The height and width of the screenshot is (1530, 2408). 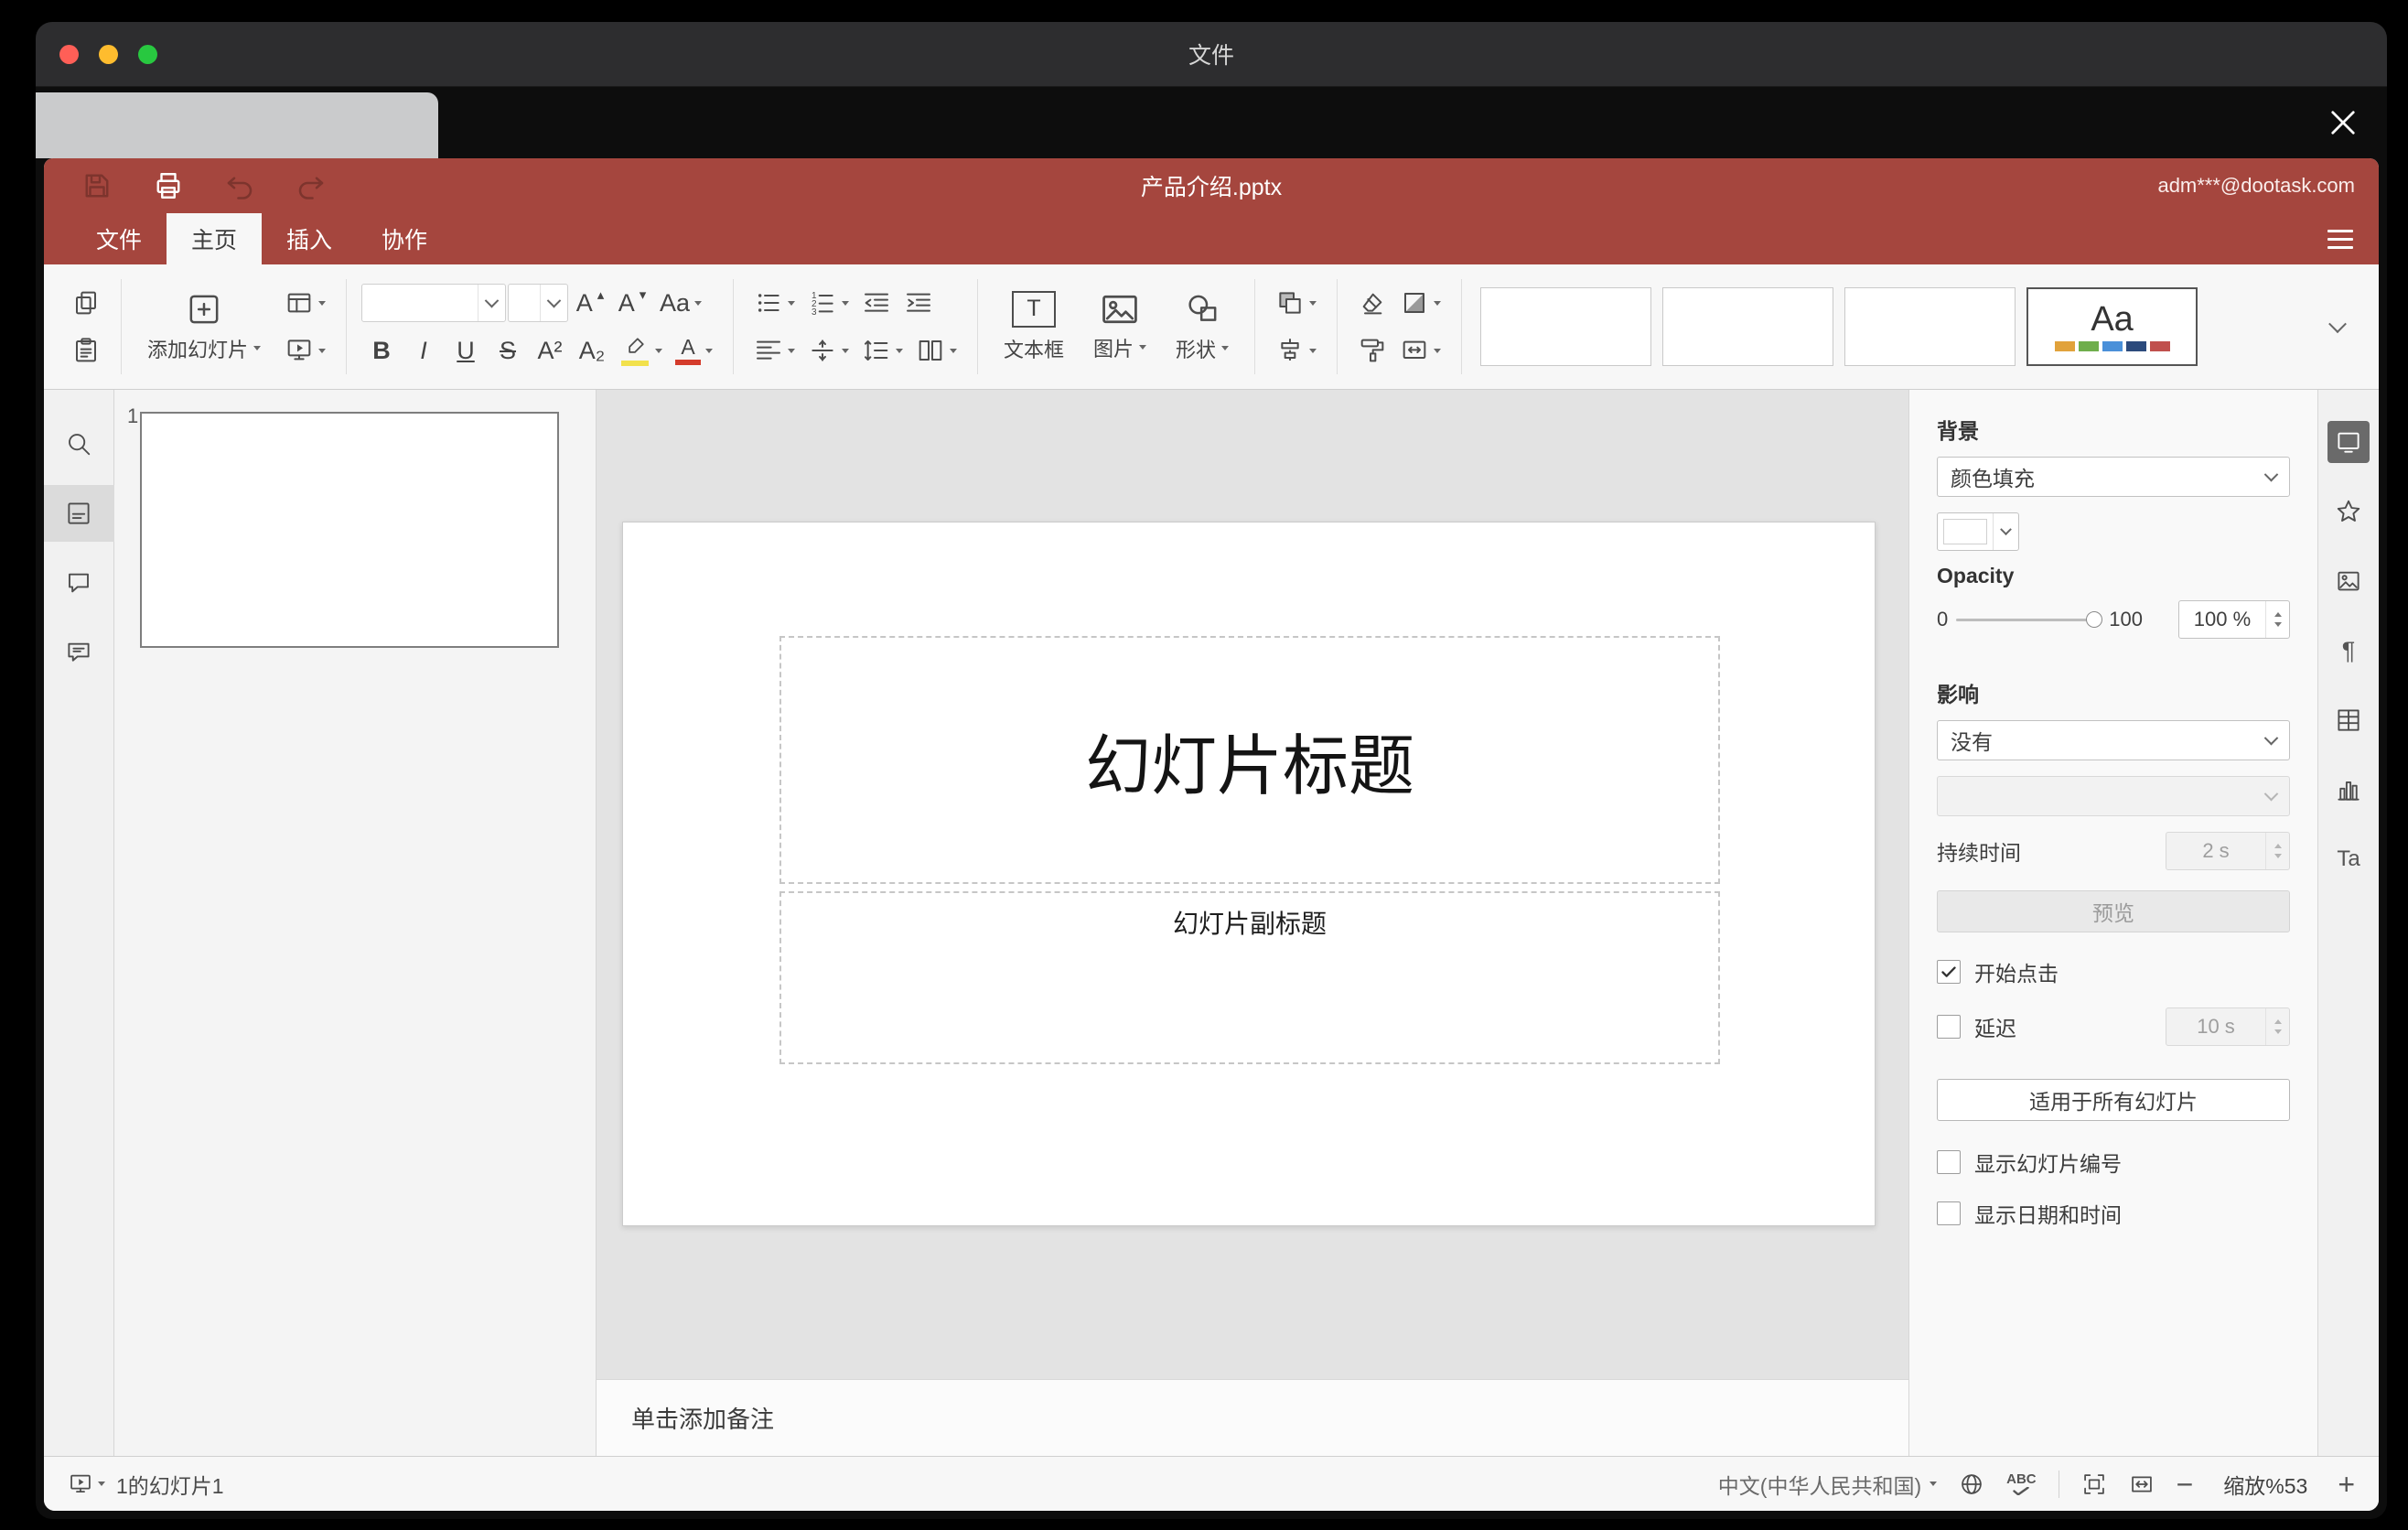 I want to click on undo-button, so click(x=239, y=186).